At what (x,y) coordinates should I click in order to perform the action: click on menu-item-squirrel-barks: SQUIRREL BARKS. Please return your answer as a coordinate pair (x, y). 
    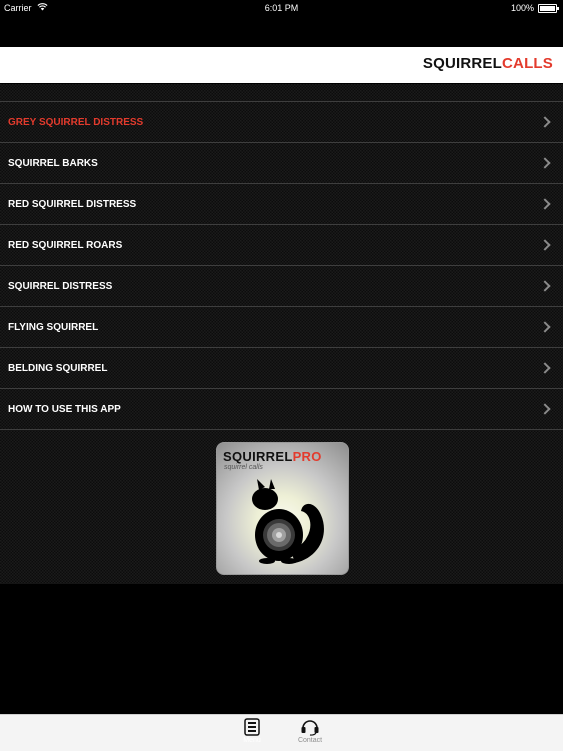
    Looking at the image, I should click on (281, 163).